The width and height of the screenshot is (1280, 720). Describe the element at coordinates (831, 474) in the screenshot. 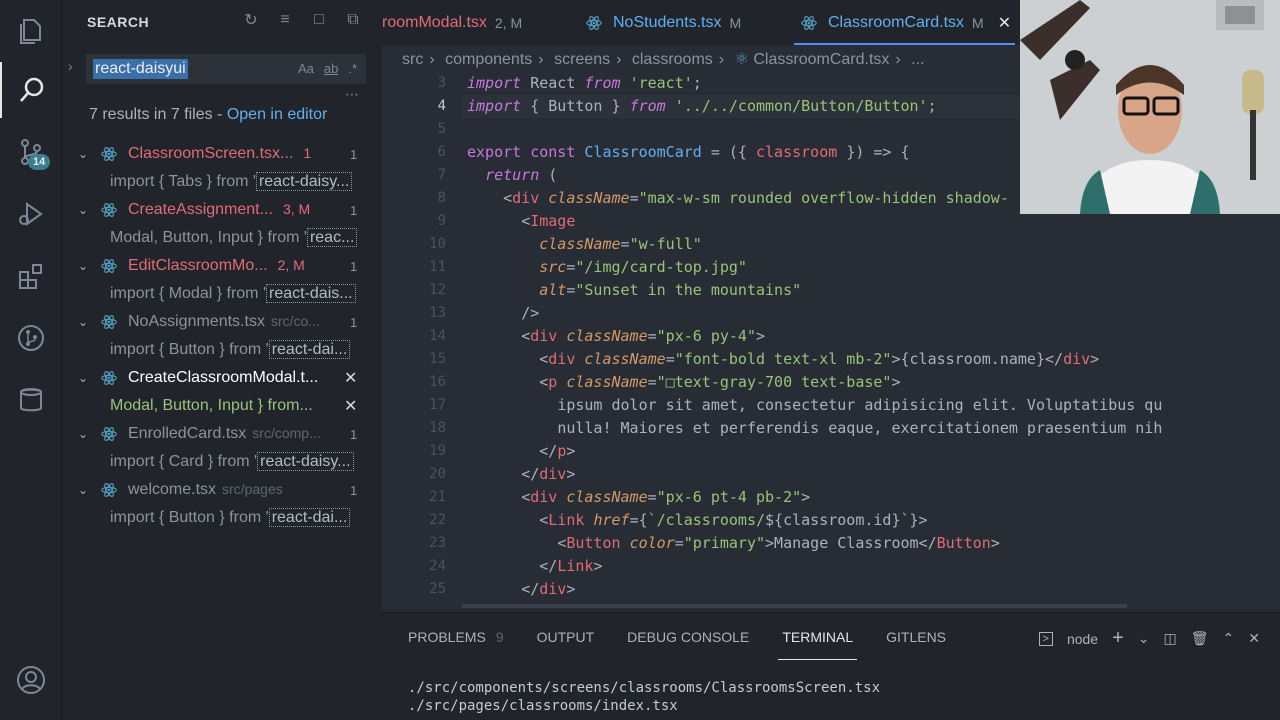

I see `code-line: 20 </div>` at that location.